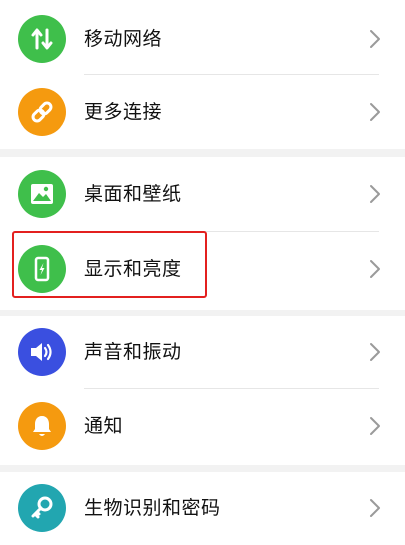 This screenshot has height=545, width=405. I want to click on link-icon, so click(42, 112).